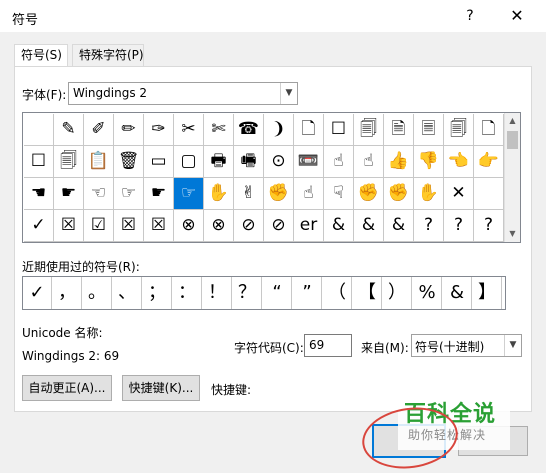 The width and height of the screenshot is (546, 473). I want to click on recent-symbol-cell: “, so click(277, 293).